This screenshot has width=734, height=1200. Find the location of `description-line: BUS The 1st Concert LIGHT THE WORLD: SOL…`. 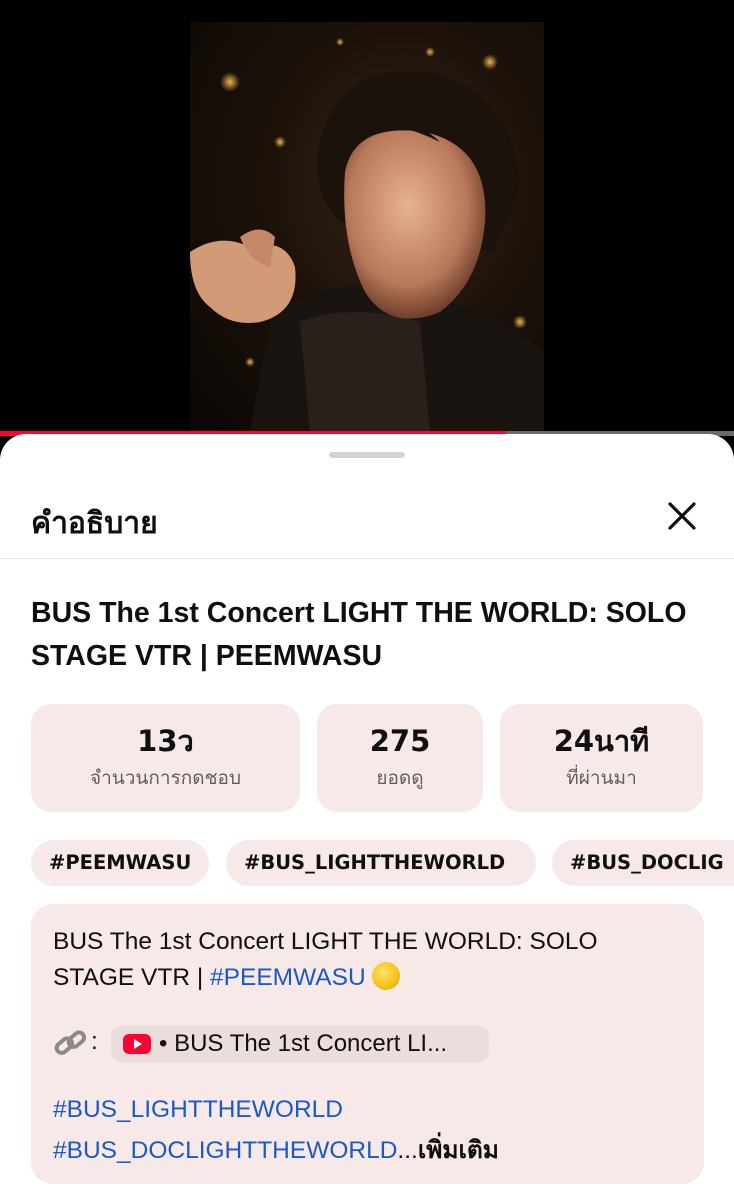

description-line: BUS The 1st Concert LIGHT THE WORLD: SOL… is located at coordinates (325, 941).